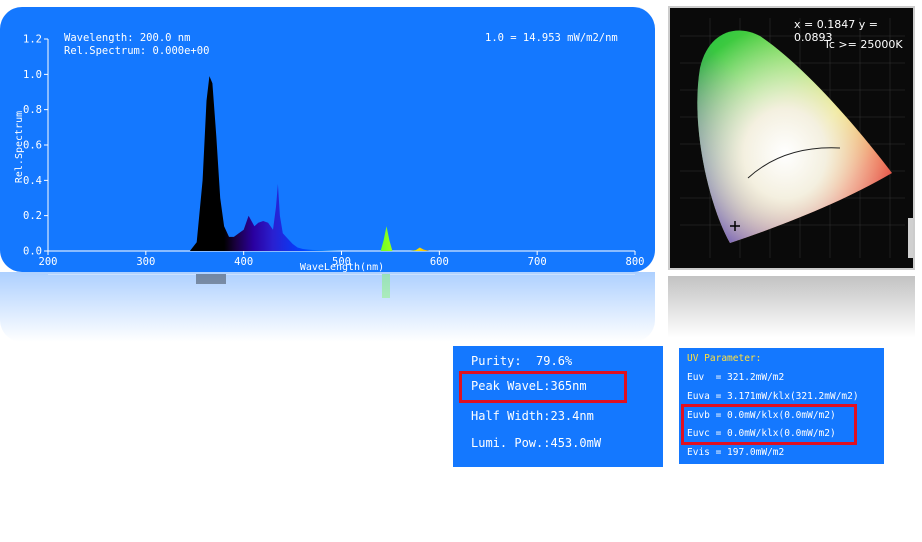 This screenshot has height=542, width=922. I want to click on peak-wavelength-highlight-box, so click(543, 387).